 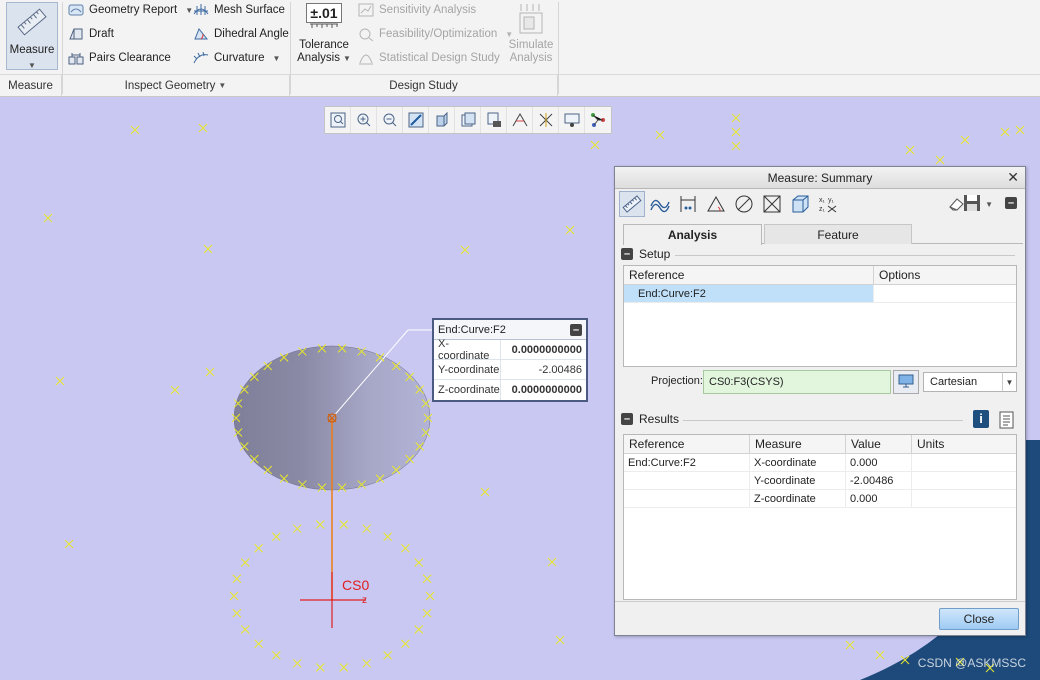 I want to click on dihedral-angle-button: Dihedral Angle, so click(x=241, y=34).